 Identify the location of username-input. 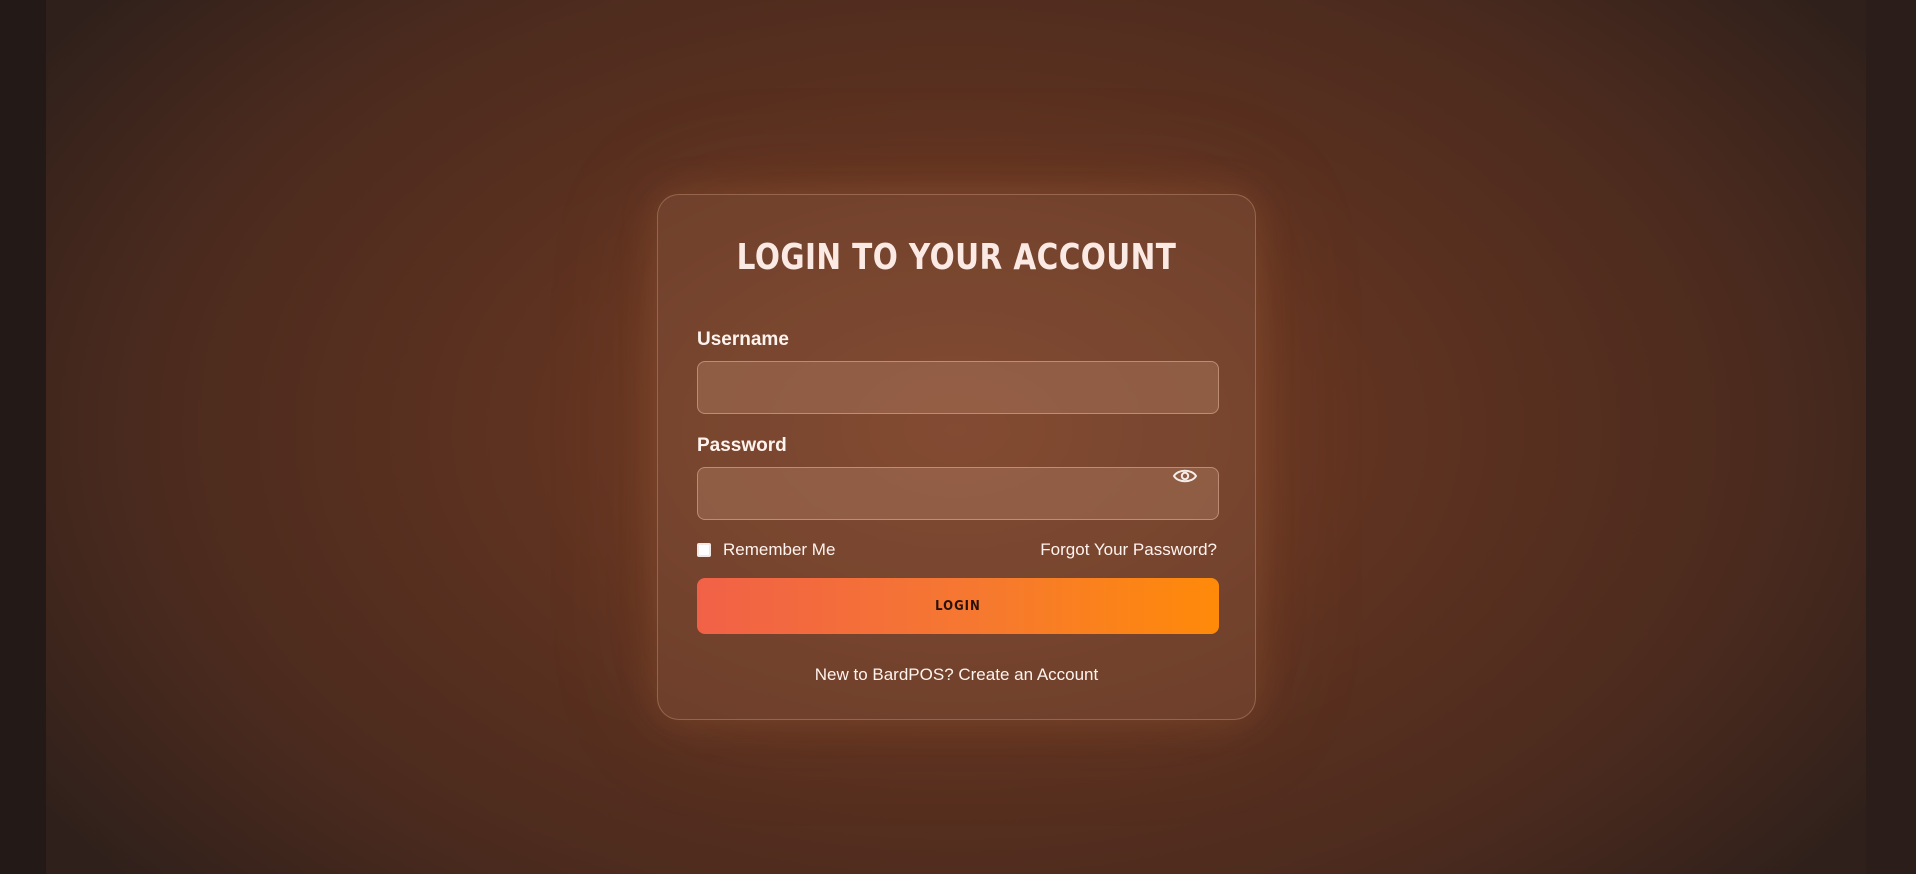
(958, 387).